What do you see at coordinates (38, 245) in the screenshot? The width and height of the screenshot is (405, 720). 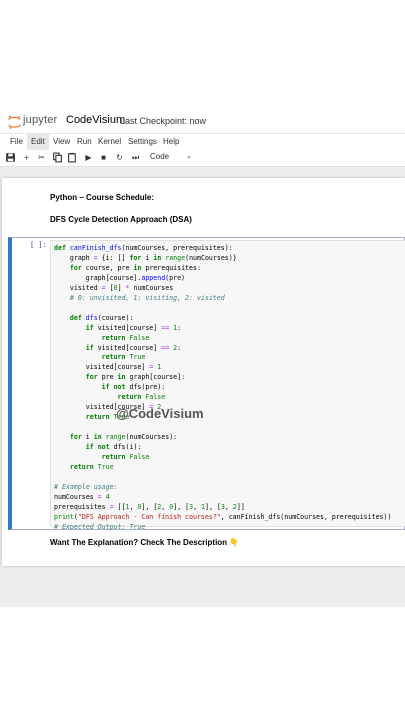 I see `cell-prompt: [ ]:` at bounding box center [38, 245].